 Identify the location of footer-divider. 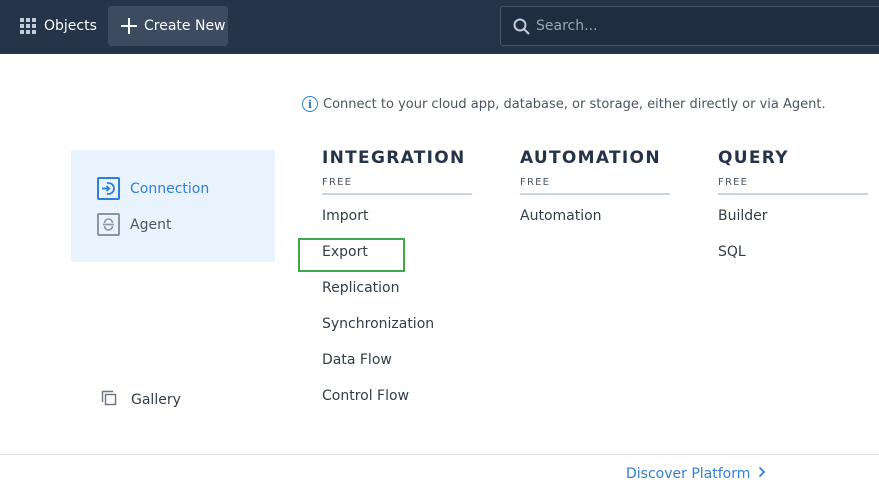
(439, 454).